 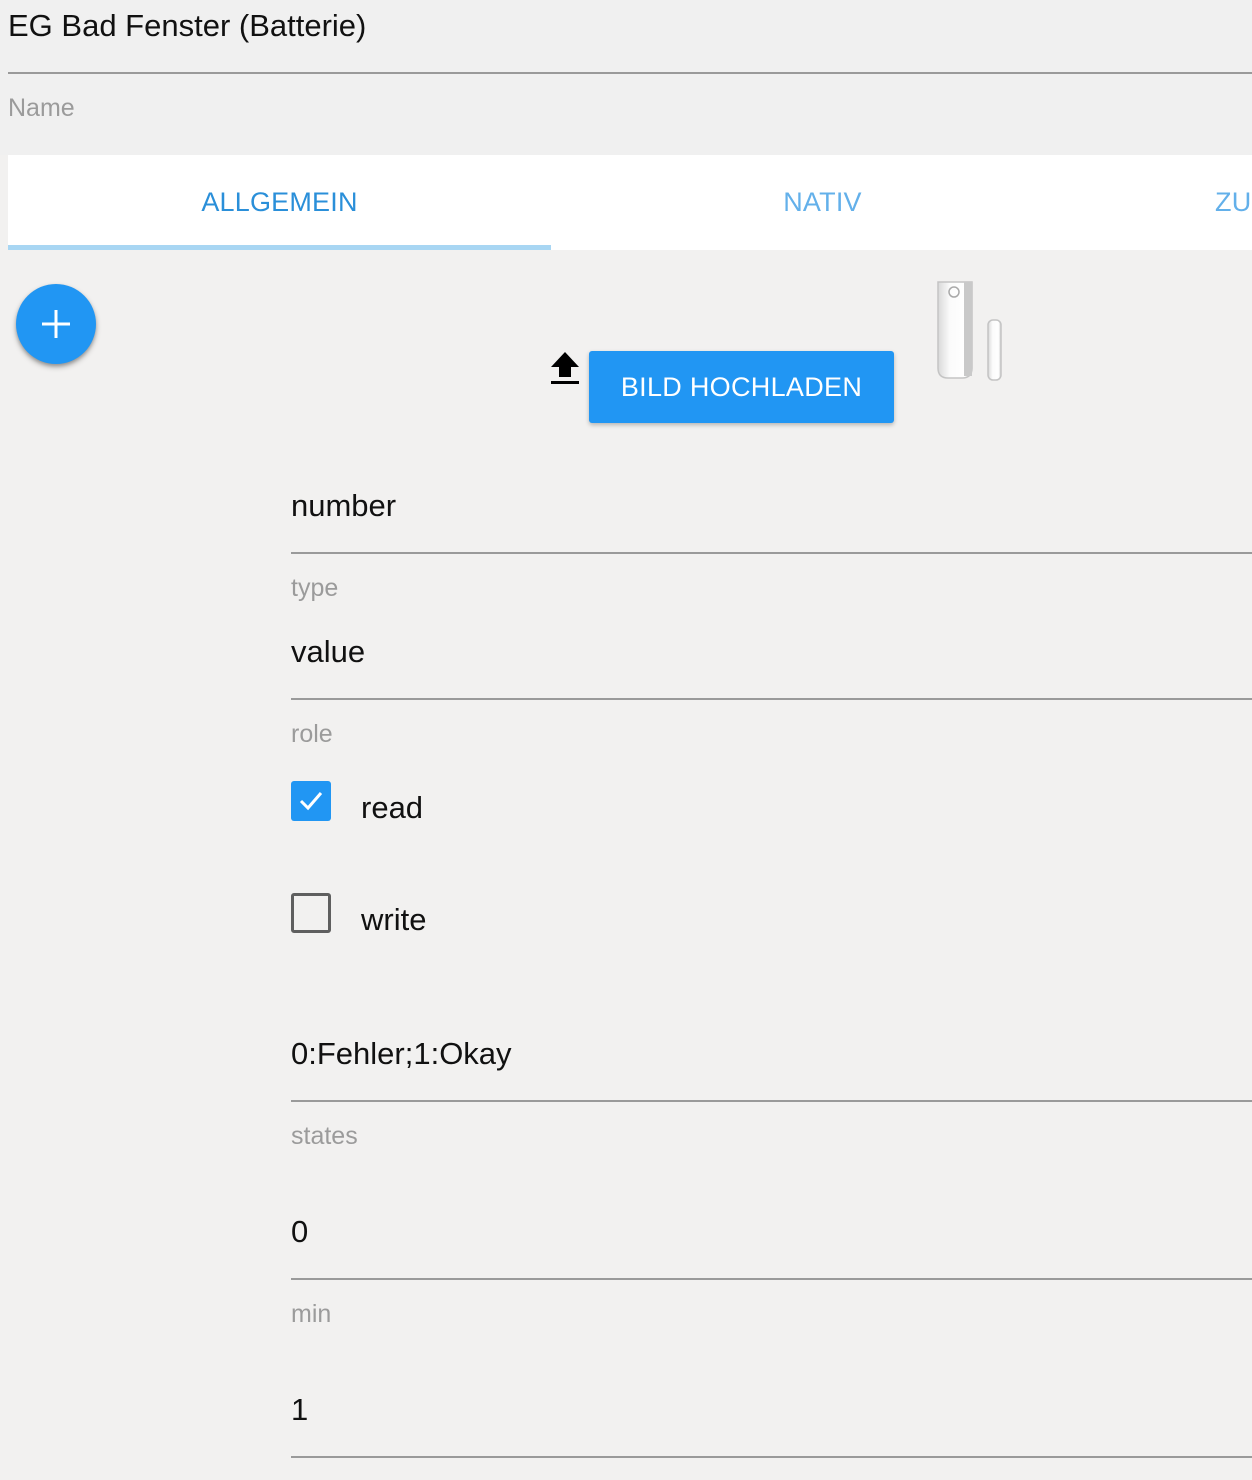 I want to click on device-image, so click(x=969, y=331).